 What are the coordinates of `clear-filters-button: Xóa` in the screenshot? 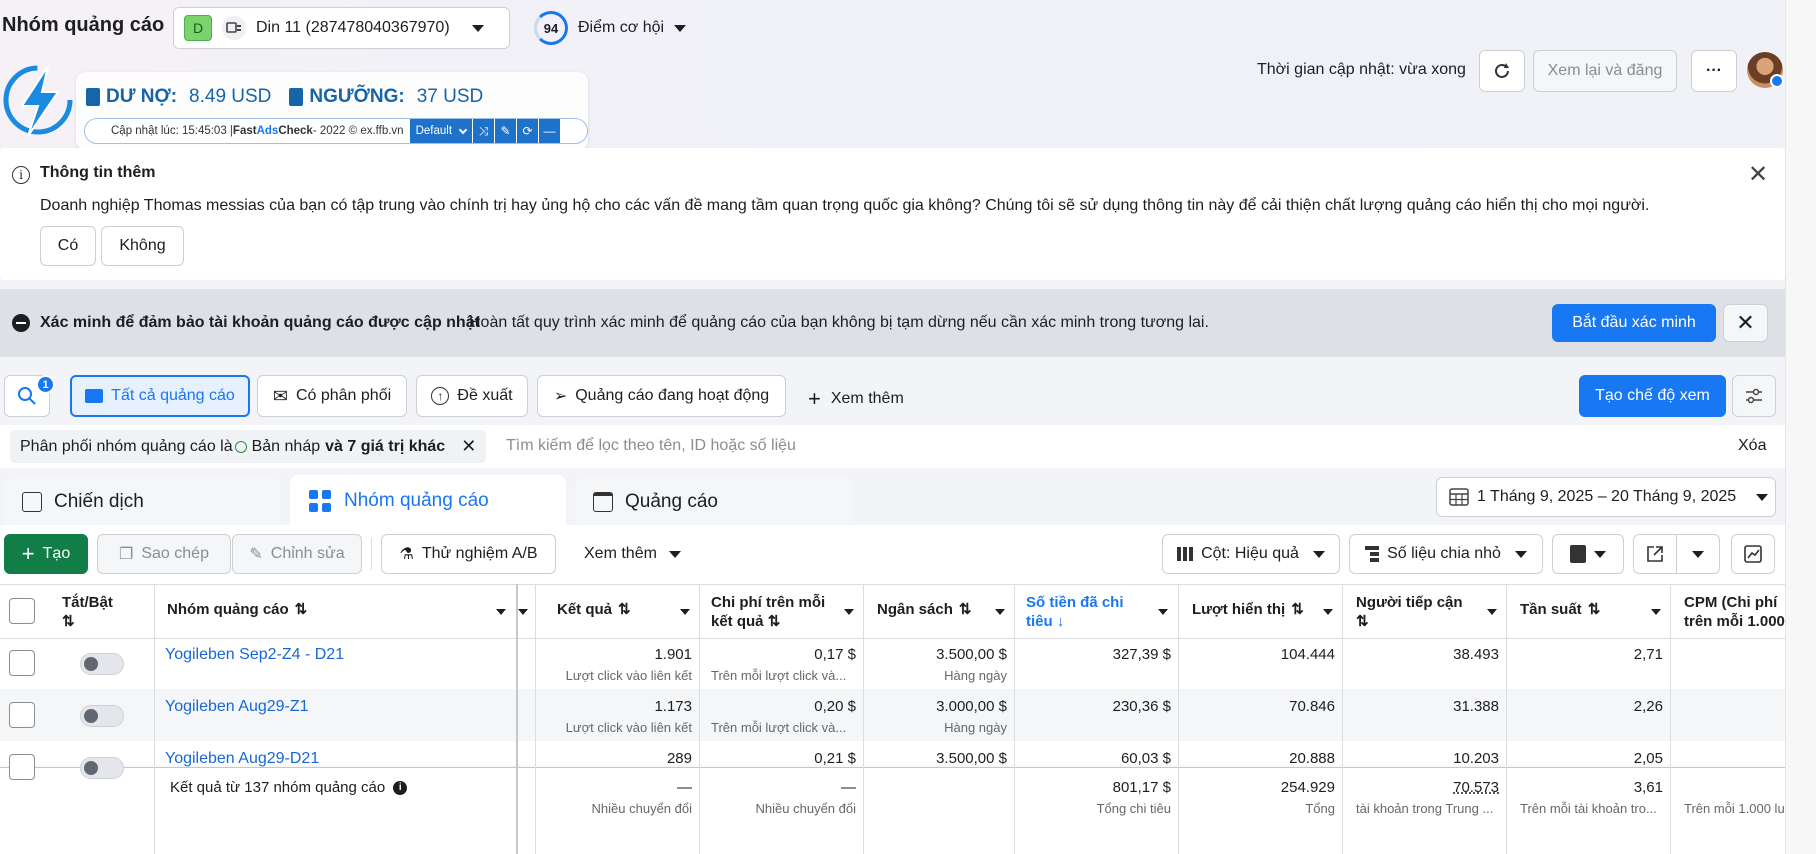 It's located at (1752, 446).